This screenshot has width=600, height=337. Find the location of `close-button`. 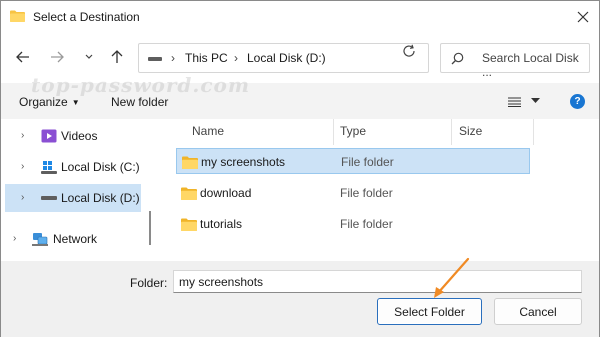

close-button is located at coordinates (583, 17).